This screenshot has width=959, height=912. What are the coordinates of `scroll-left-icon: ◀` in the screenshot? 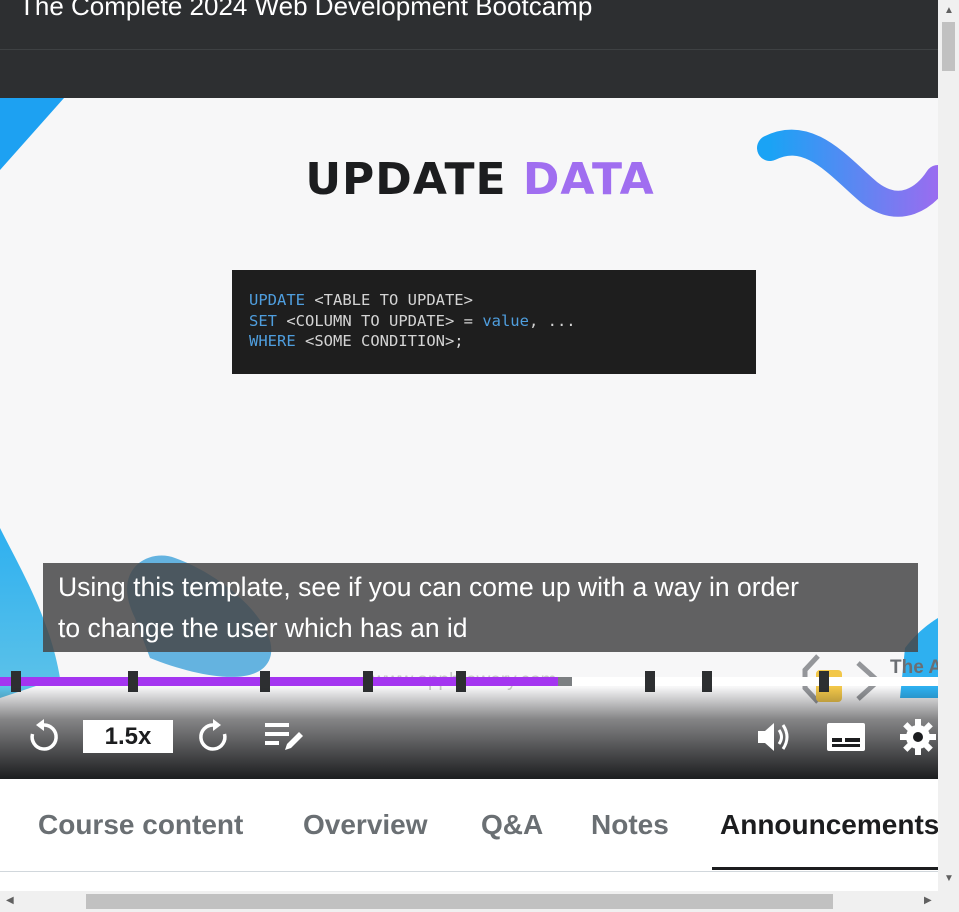 It's located at (10, 901).